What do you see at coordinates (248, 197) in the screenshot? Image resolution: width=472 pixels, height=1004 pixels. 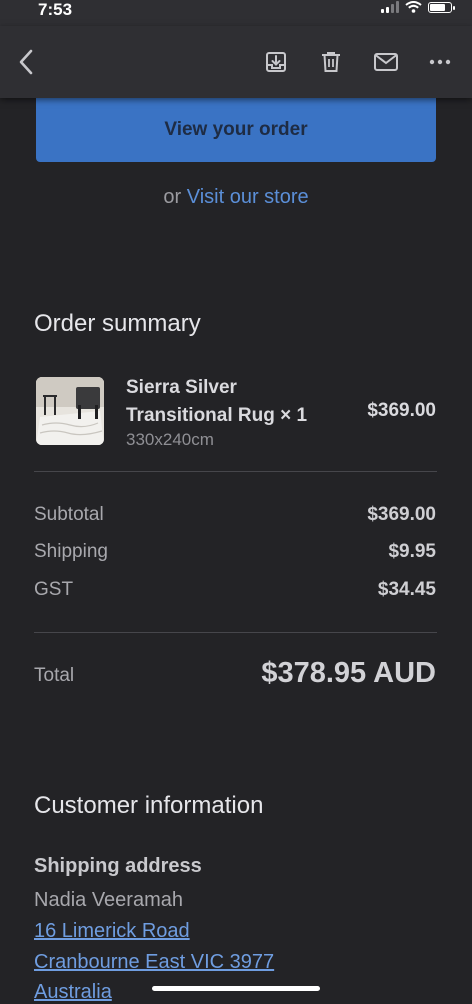 I see `visit-store-link: Visit our store` at bounding box center [248, 197].